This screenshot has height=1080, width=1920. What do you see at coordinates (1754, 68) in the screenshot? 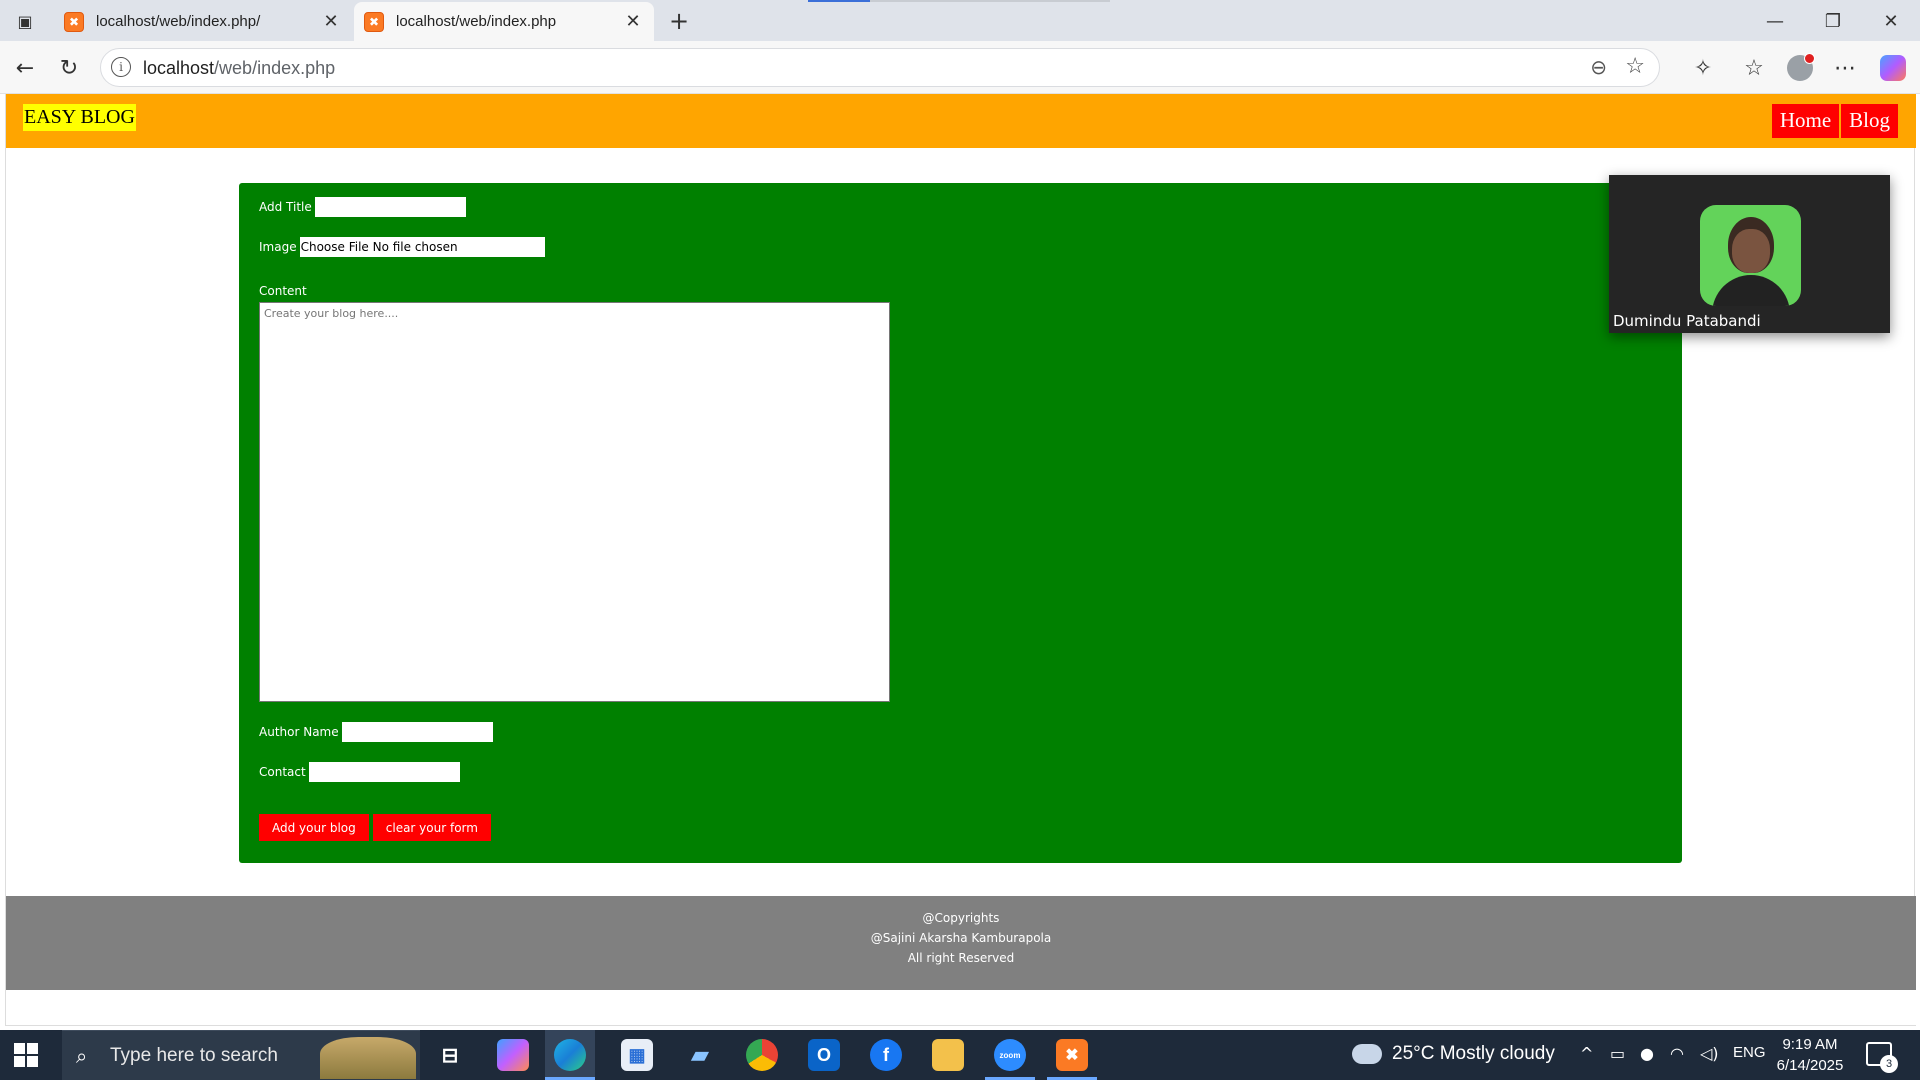
I see `favorites-icon: ☆` at bounding box center [1754, 68].